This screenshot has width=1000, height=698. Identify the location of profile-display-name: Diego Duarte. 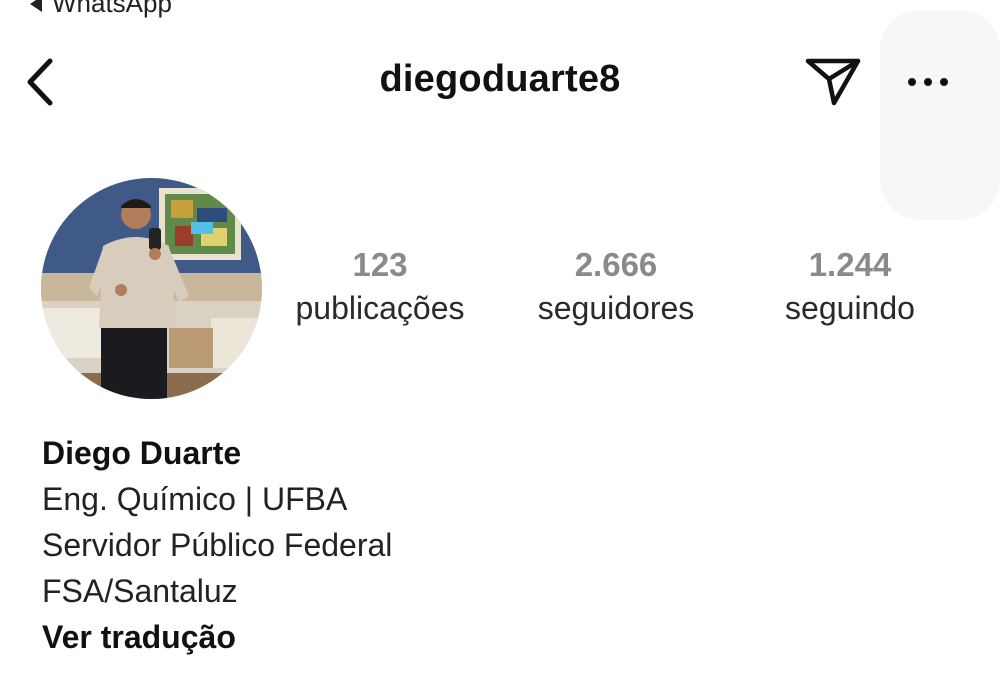
(142, 453).